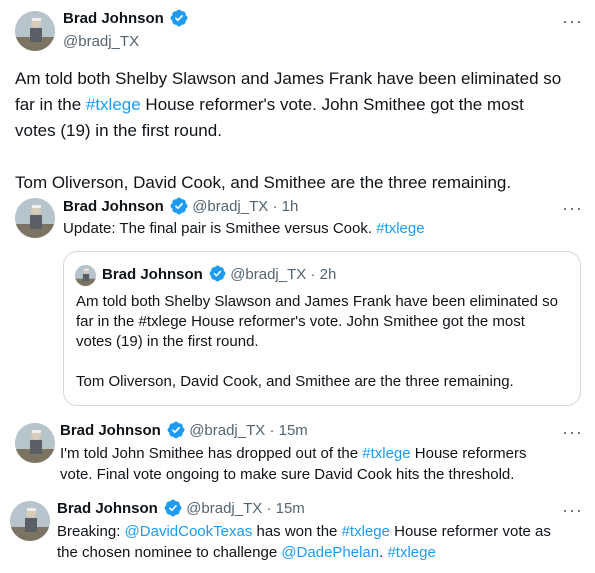 The height and width of the screenshot is (573, 595). What do you see at coordinates (330, 552) in the screenshot?
I see `mention-link: @DadePhelan` at bounding box center [330, 552].